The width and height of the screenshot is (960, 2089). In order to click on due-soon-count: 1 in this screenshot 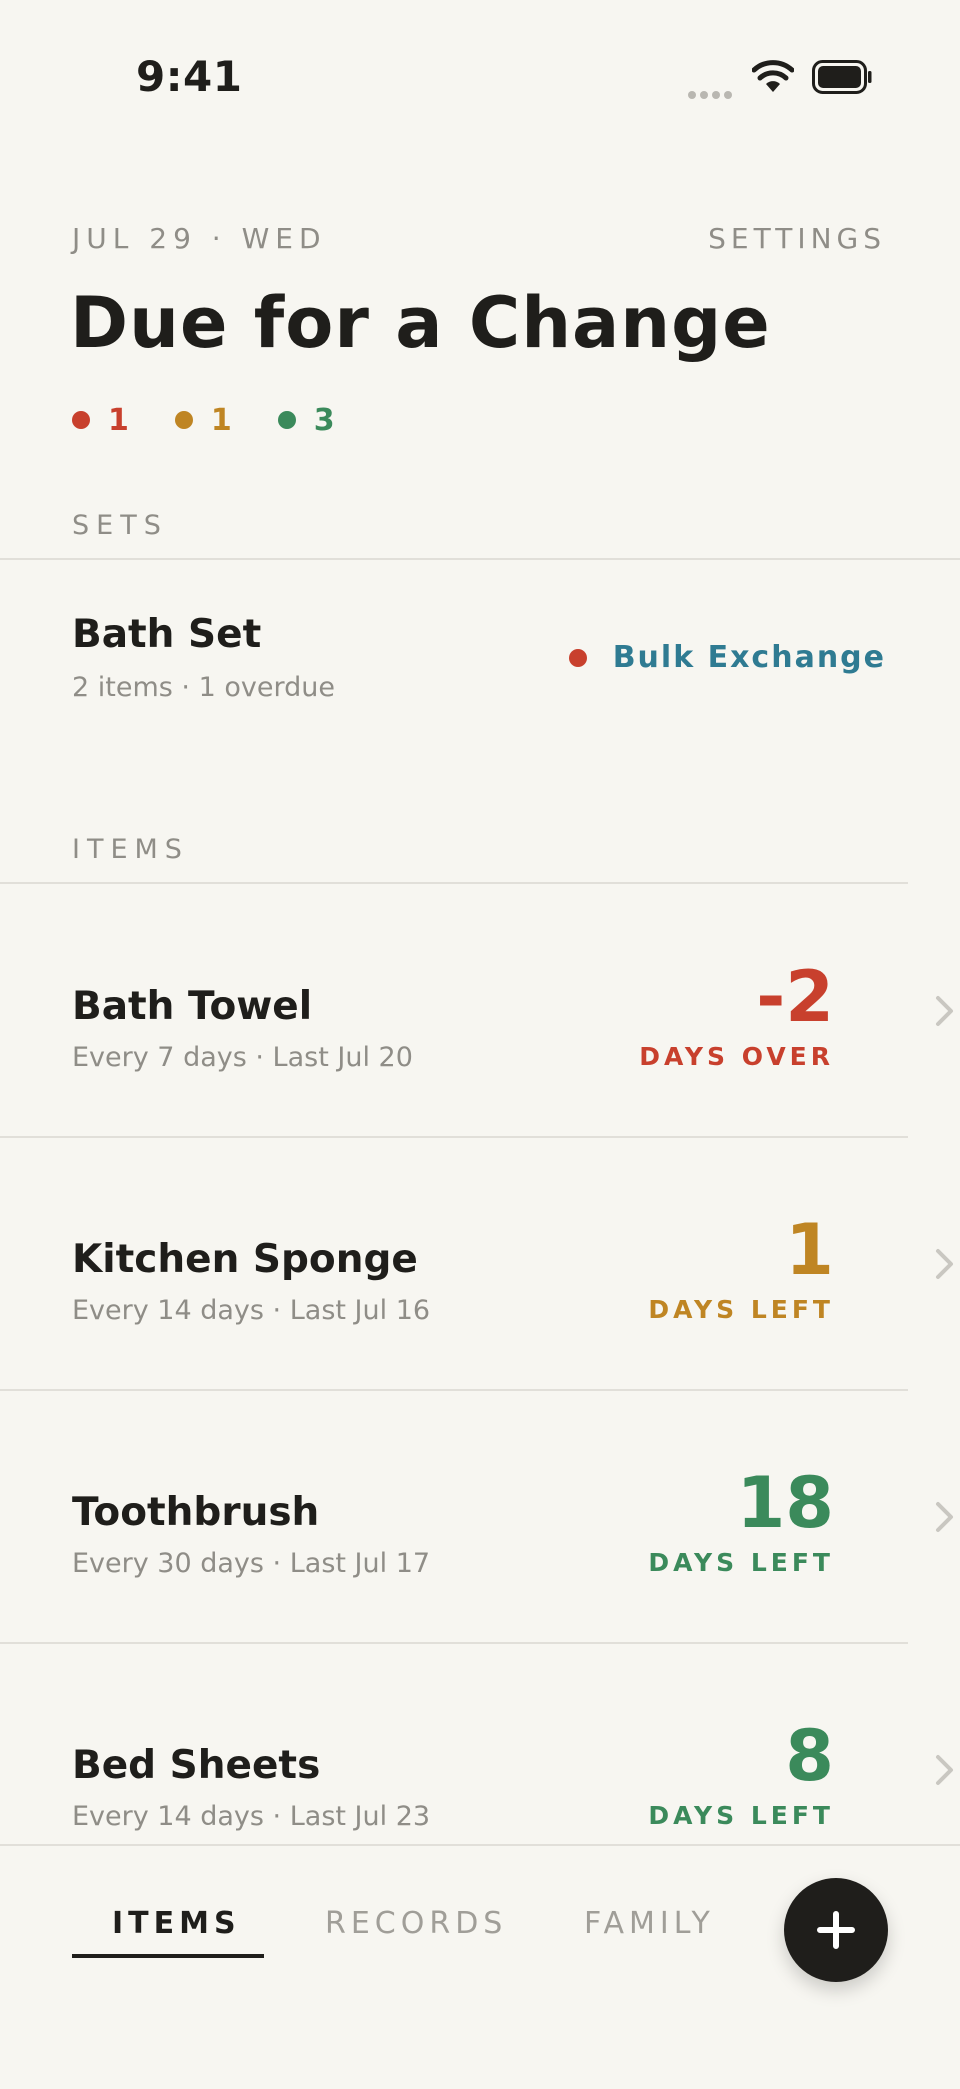, I will do `click(203, 420)`.